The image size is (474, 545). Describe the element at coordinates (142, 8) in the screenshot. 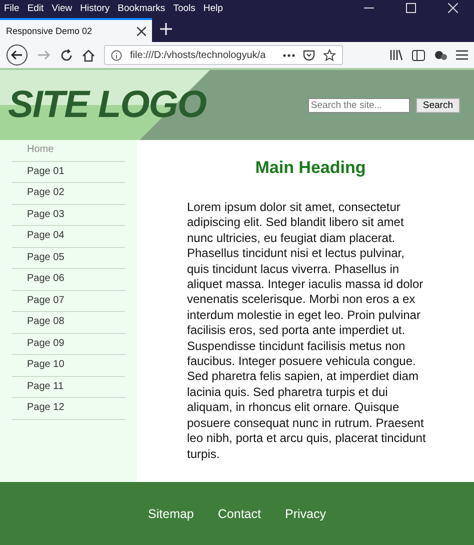

I see `menu-item: Bookmarks` at that location.